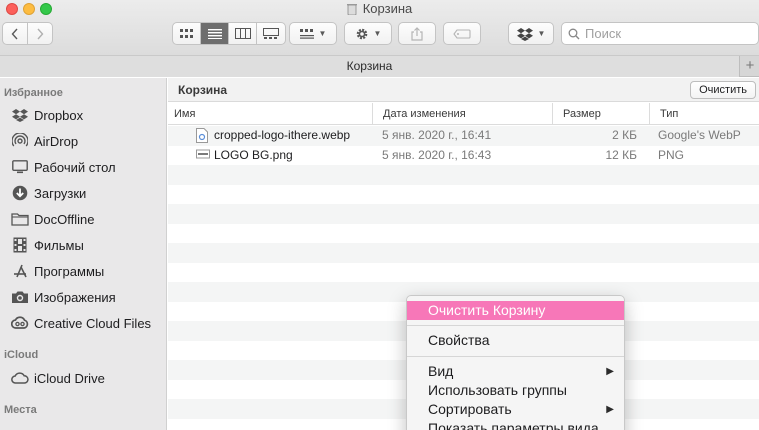  Describe the element at coordinates (723, 90) in the screenshot. I see `empty-trash-button: Очистить` at that location.